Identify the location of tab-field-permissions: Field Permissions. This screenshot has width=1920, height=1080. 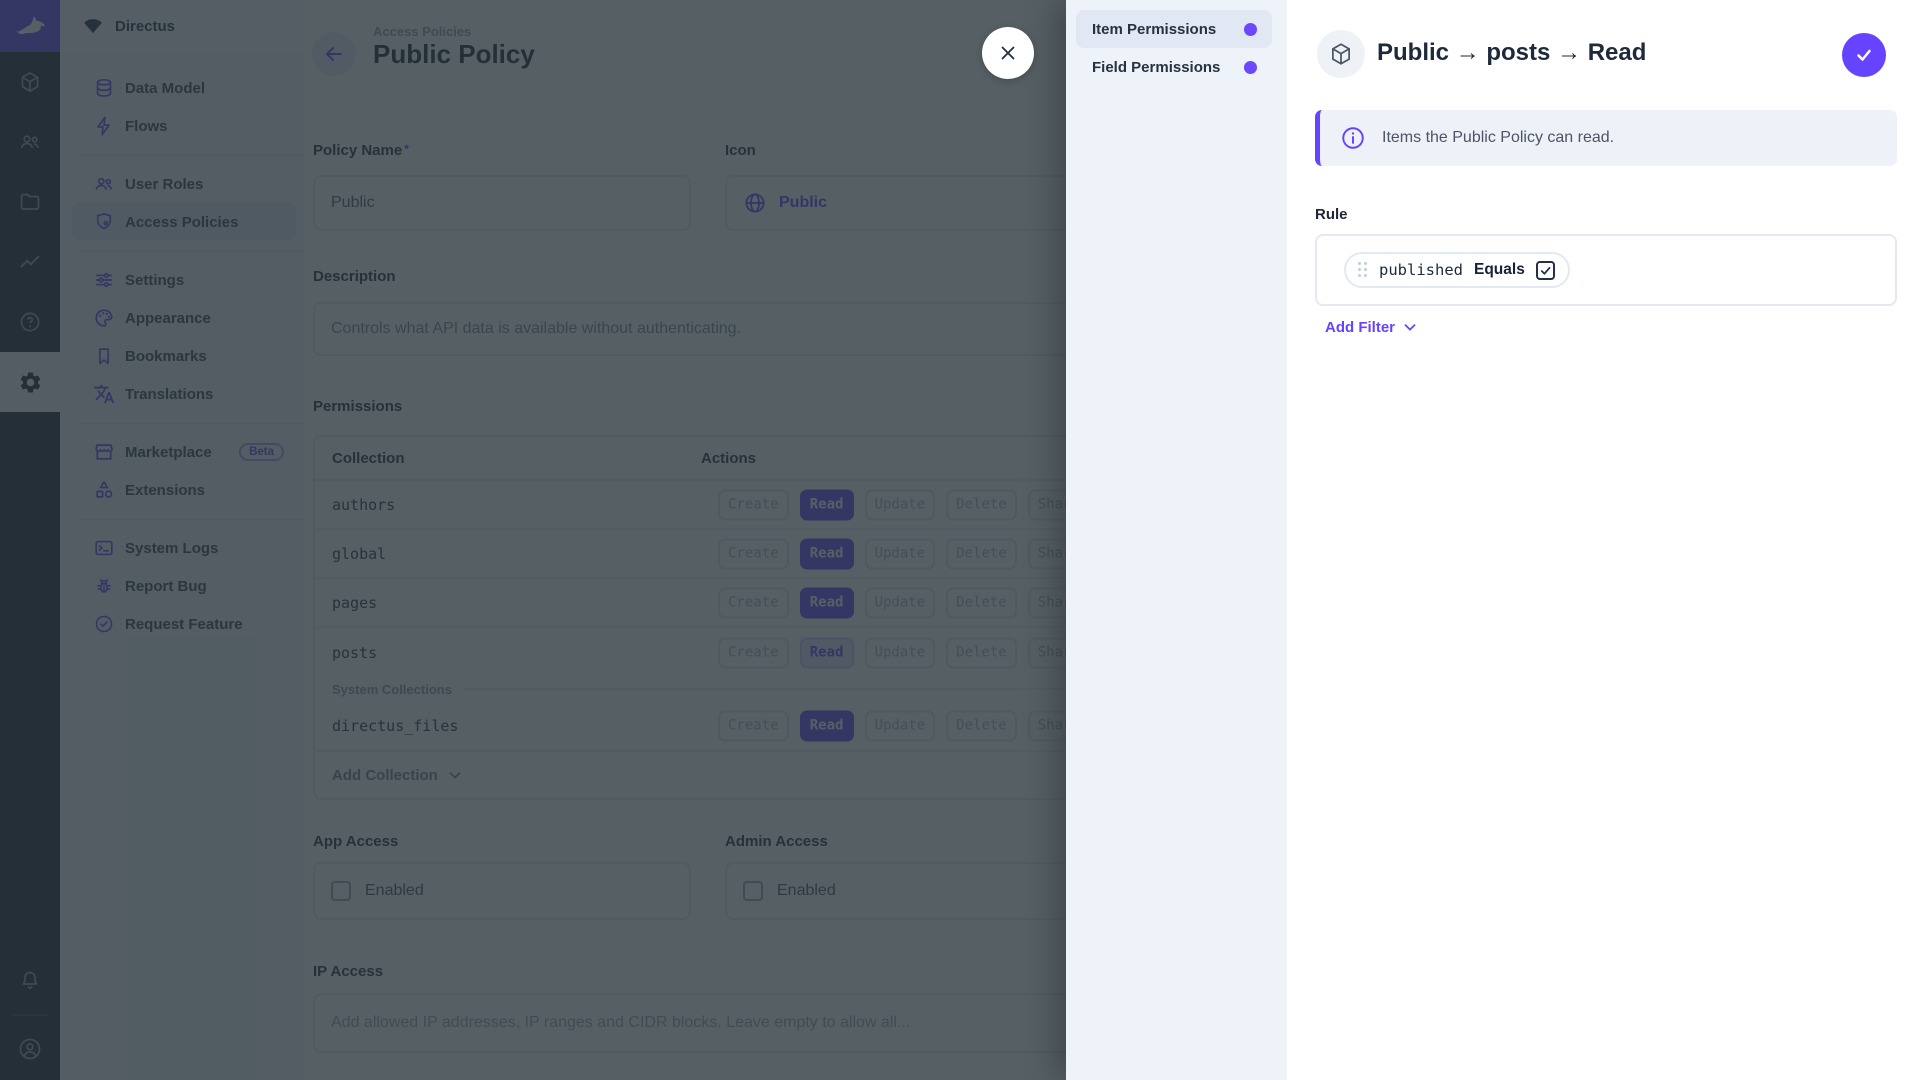
(1174, 67).